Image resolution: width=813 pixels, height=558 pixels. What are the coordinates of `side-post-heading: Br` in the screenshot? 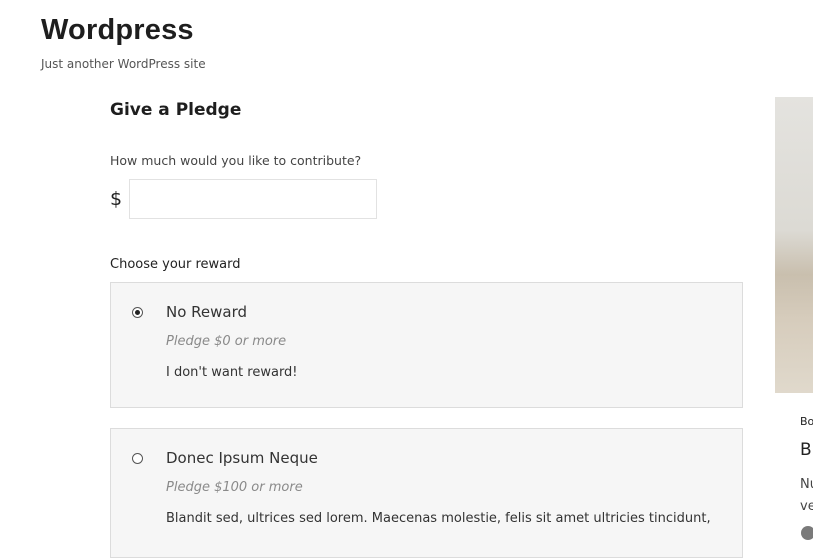 It's located at (806, 450).